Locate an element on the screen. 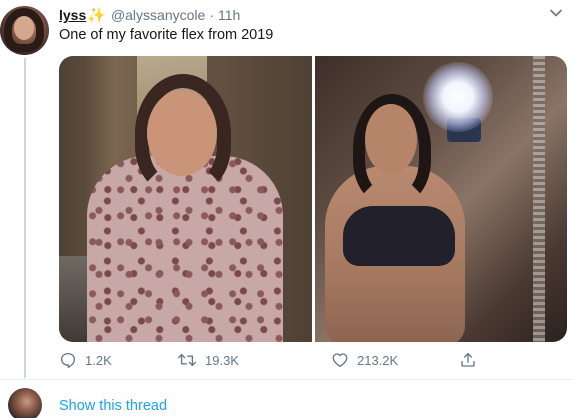 The image size is (573, 418). like-button: 213.2K is located at coordinates (364, 360).